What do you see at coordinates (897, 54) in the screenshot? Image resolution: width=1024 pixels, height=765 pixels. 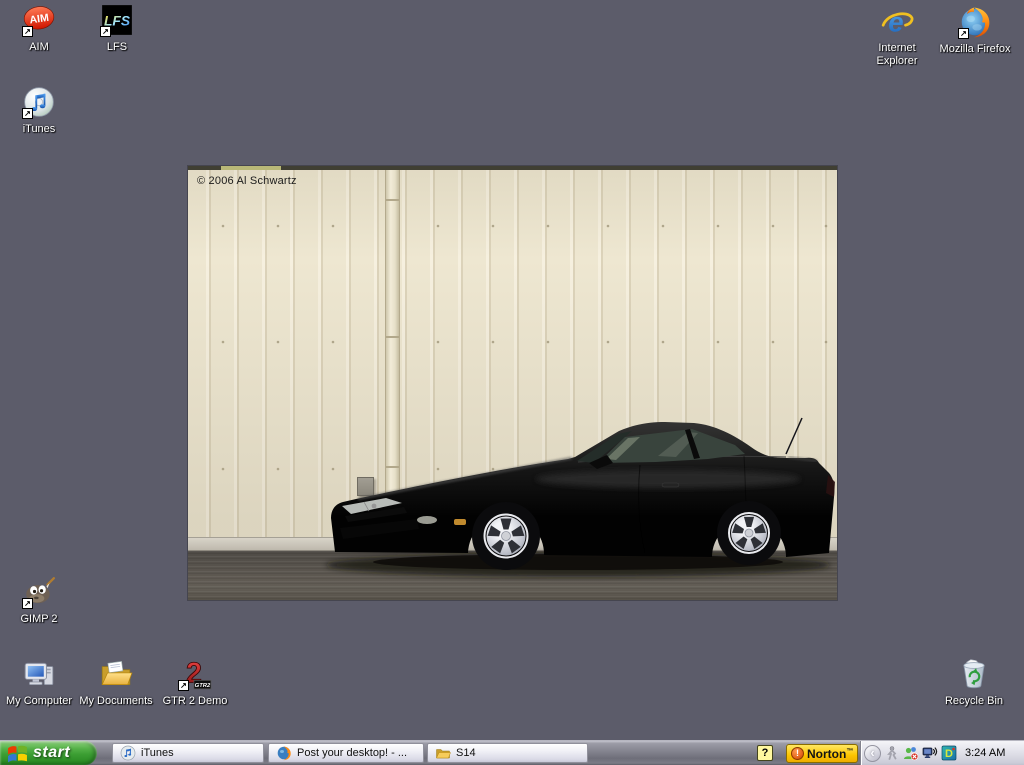 I see `icon-label: Internet Explorer` at bounding box center [897, 54].